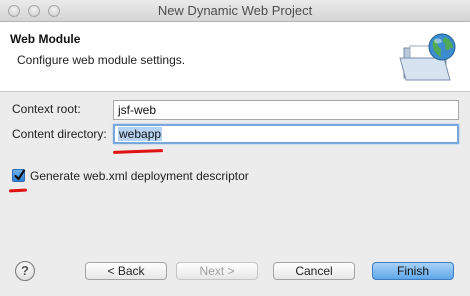  I want to click on page-title: Web Module, so click(45, 39).